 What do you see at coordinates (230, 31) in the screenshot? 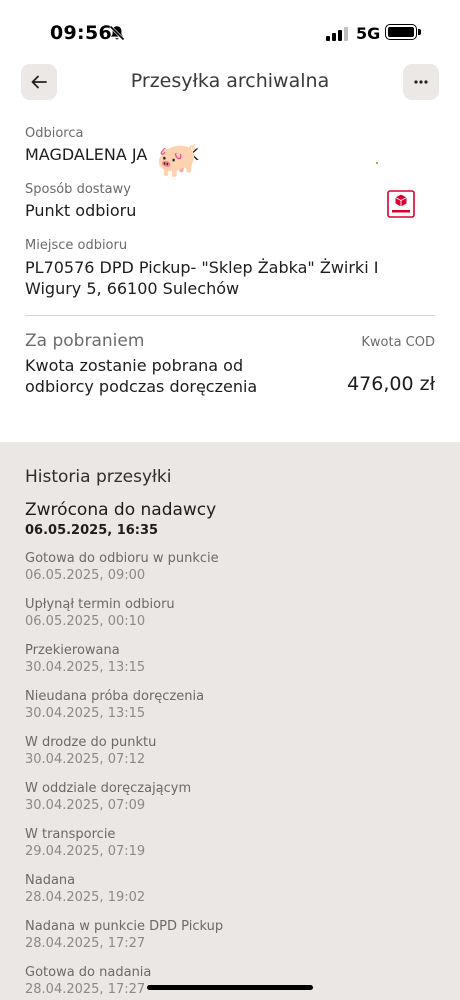
I see `status-bar: 09:56 5G` at bounding box center [230, 31].